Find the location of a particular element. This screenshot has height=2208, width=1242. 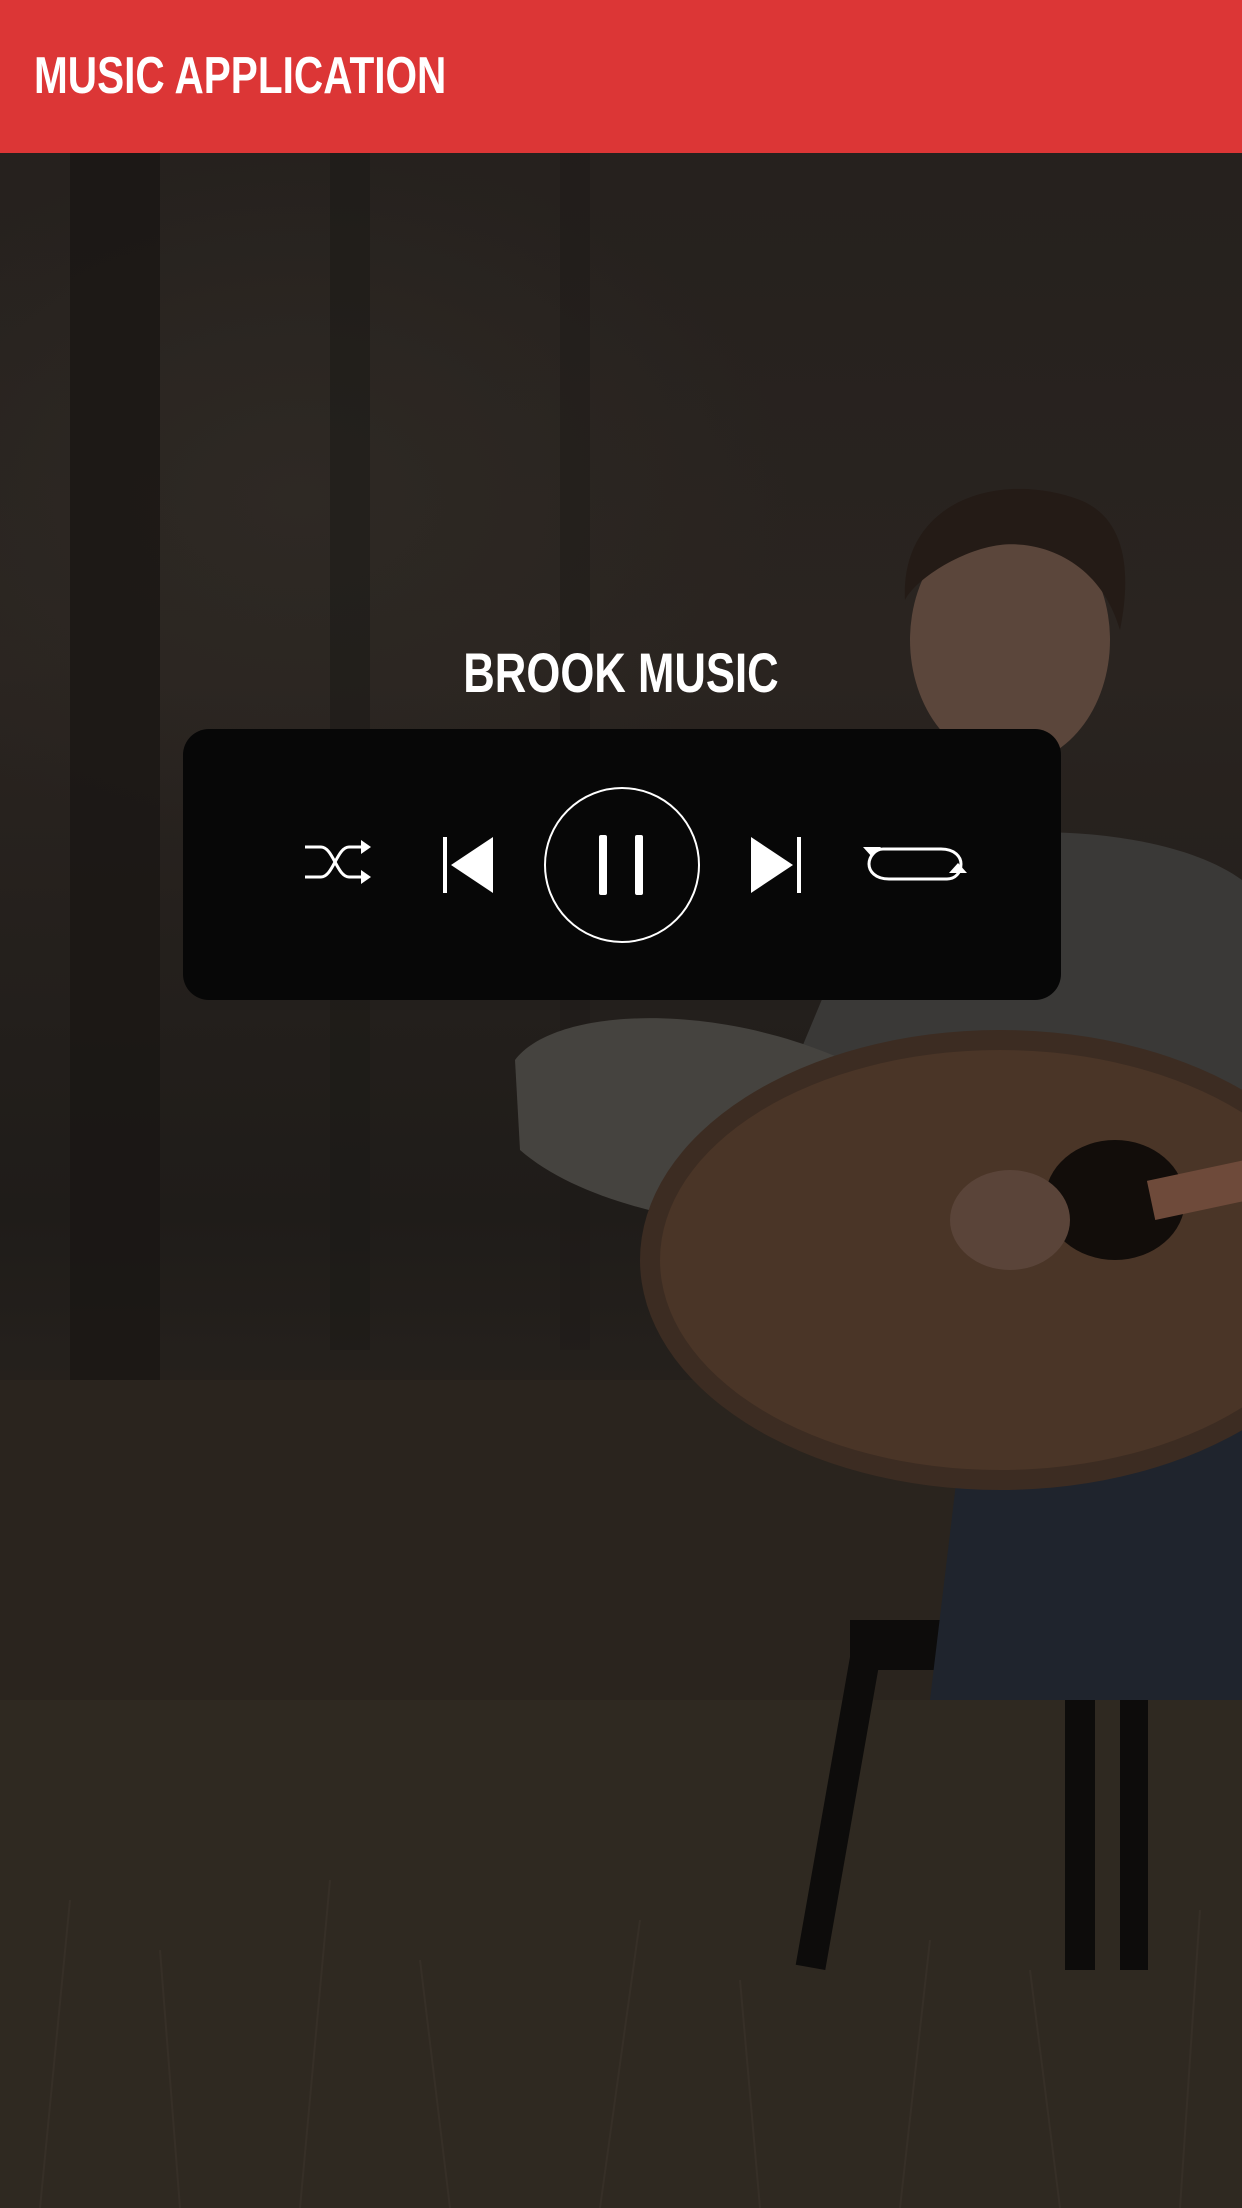

skip-previous-icon is located at coordinates (468, 865).